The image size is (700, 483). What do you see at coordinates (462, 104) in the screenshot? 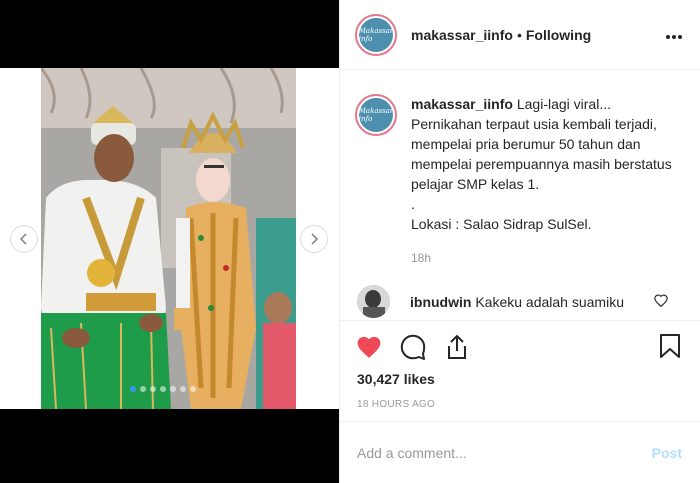
I see `caption-username: makassar_iinfo` at bounding box center [462, 104].